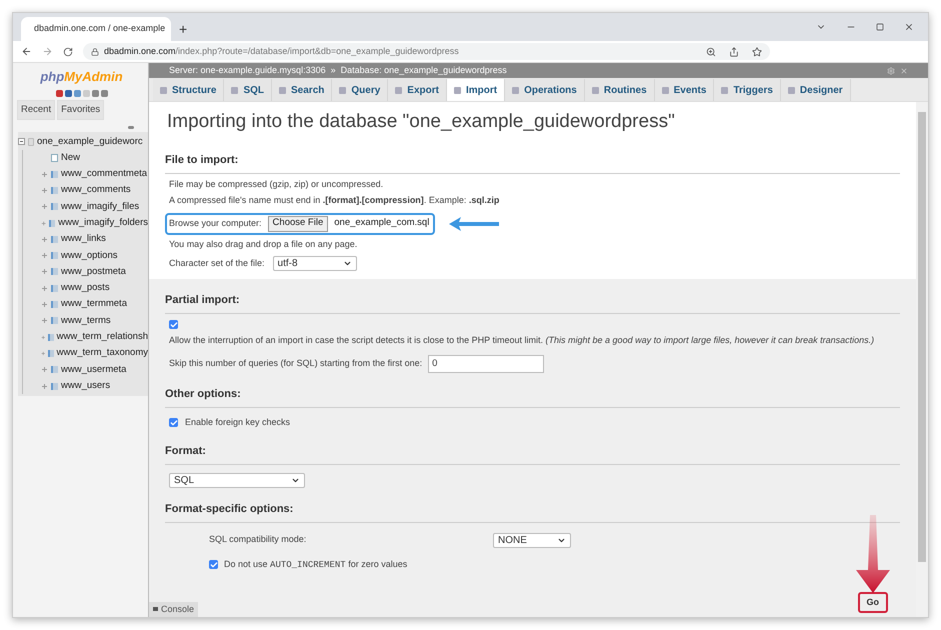 The image size is (941, 630). Describe the element at coordinates (94, 304) in the screenshot. I see `tree-item: www_termmeta` at that location.